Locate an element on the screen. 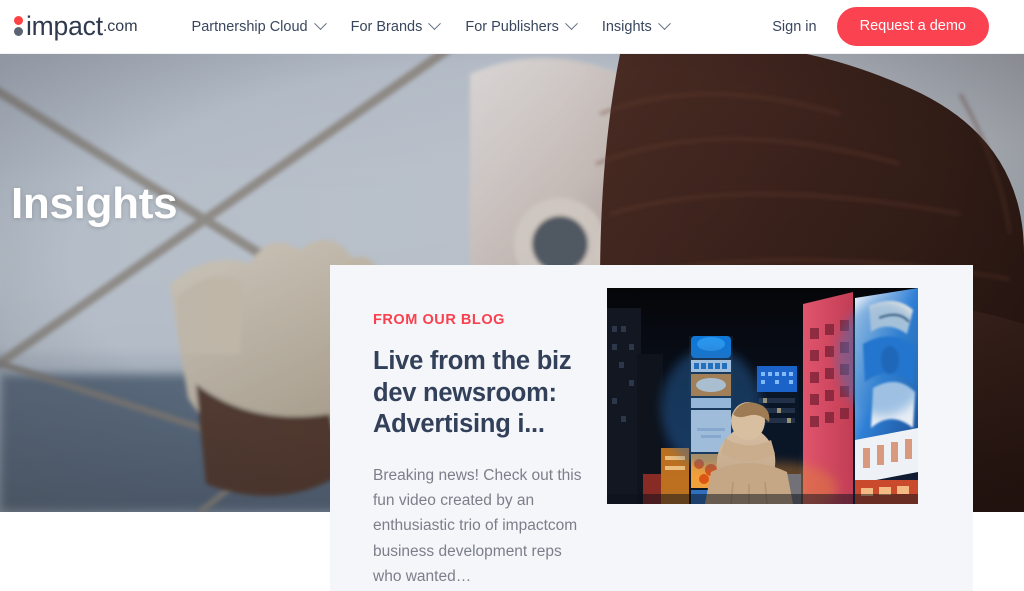  nav-item-for-brands: For Brands is located at coordinates (395, 26).